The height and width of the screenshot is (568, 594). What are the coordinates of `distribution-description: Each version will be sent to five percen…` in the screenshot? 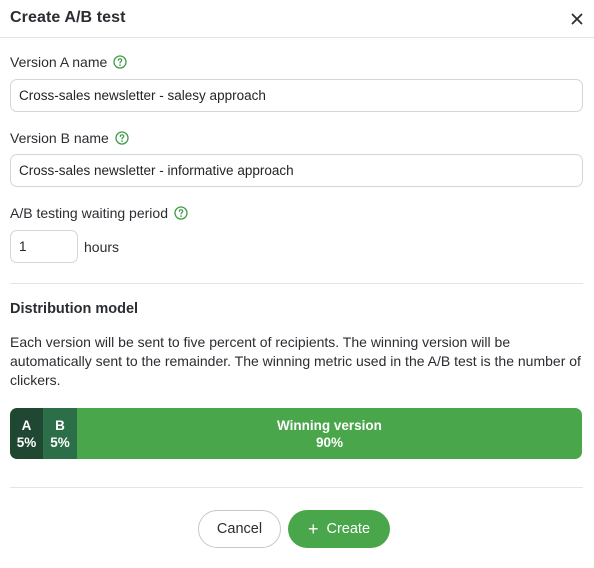 It's located at (295, 361).